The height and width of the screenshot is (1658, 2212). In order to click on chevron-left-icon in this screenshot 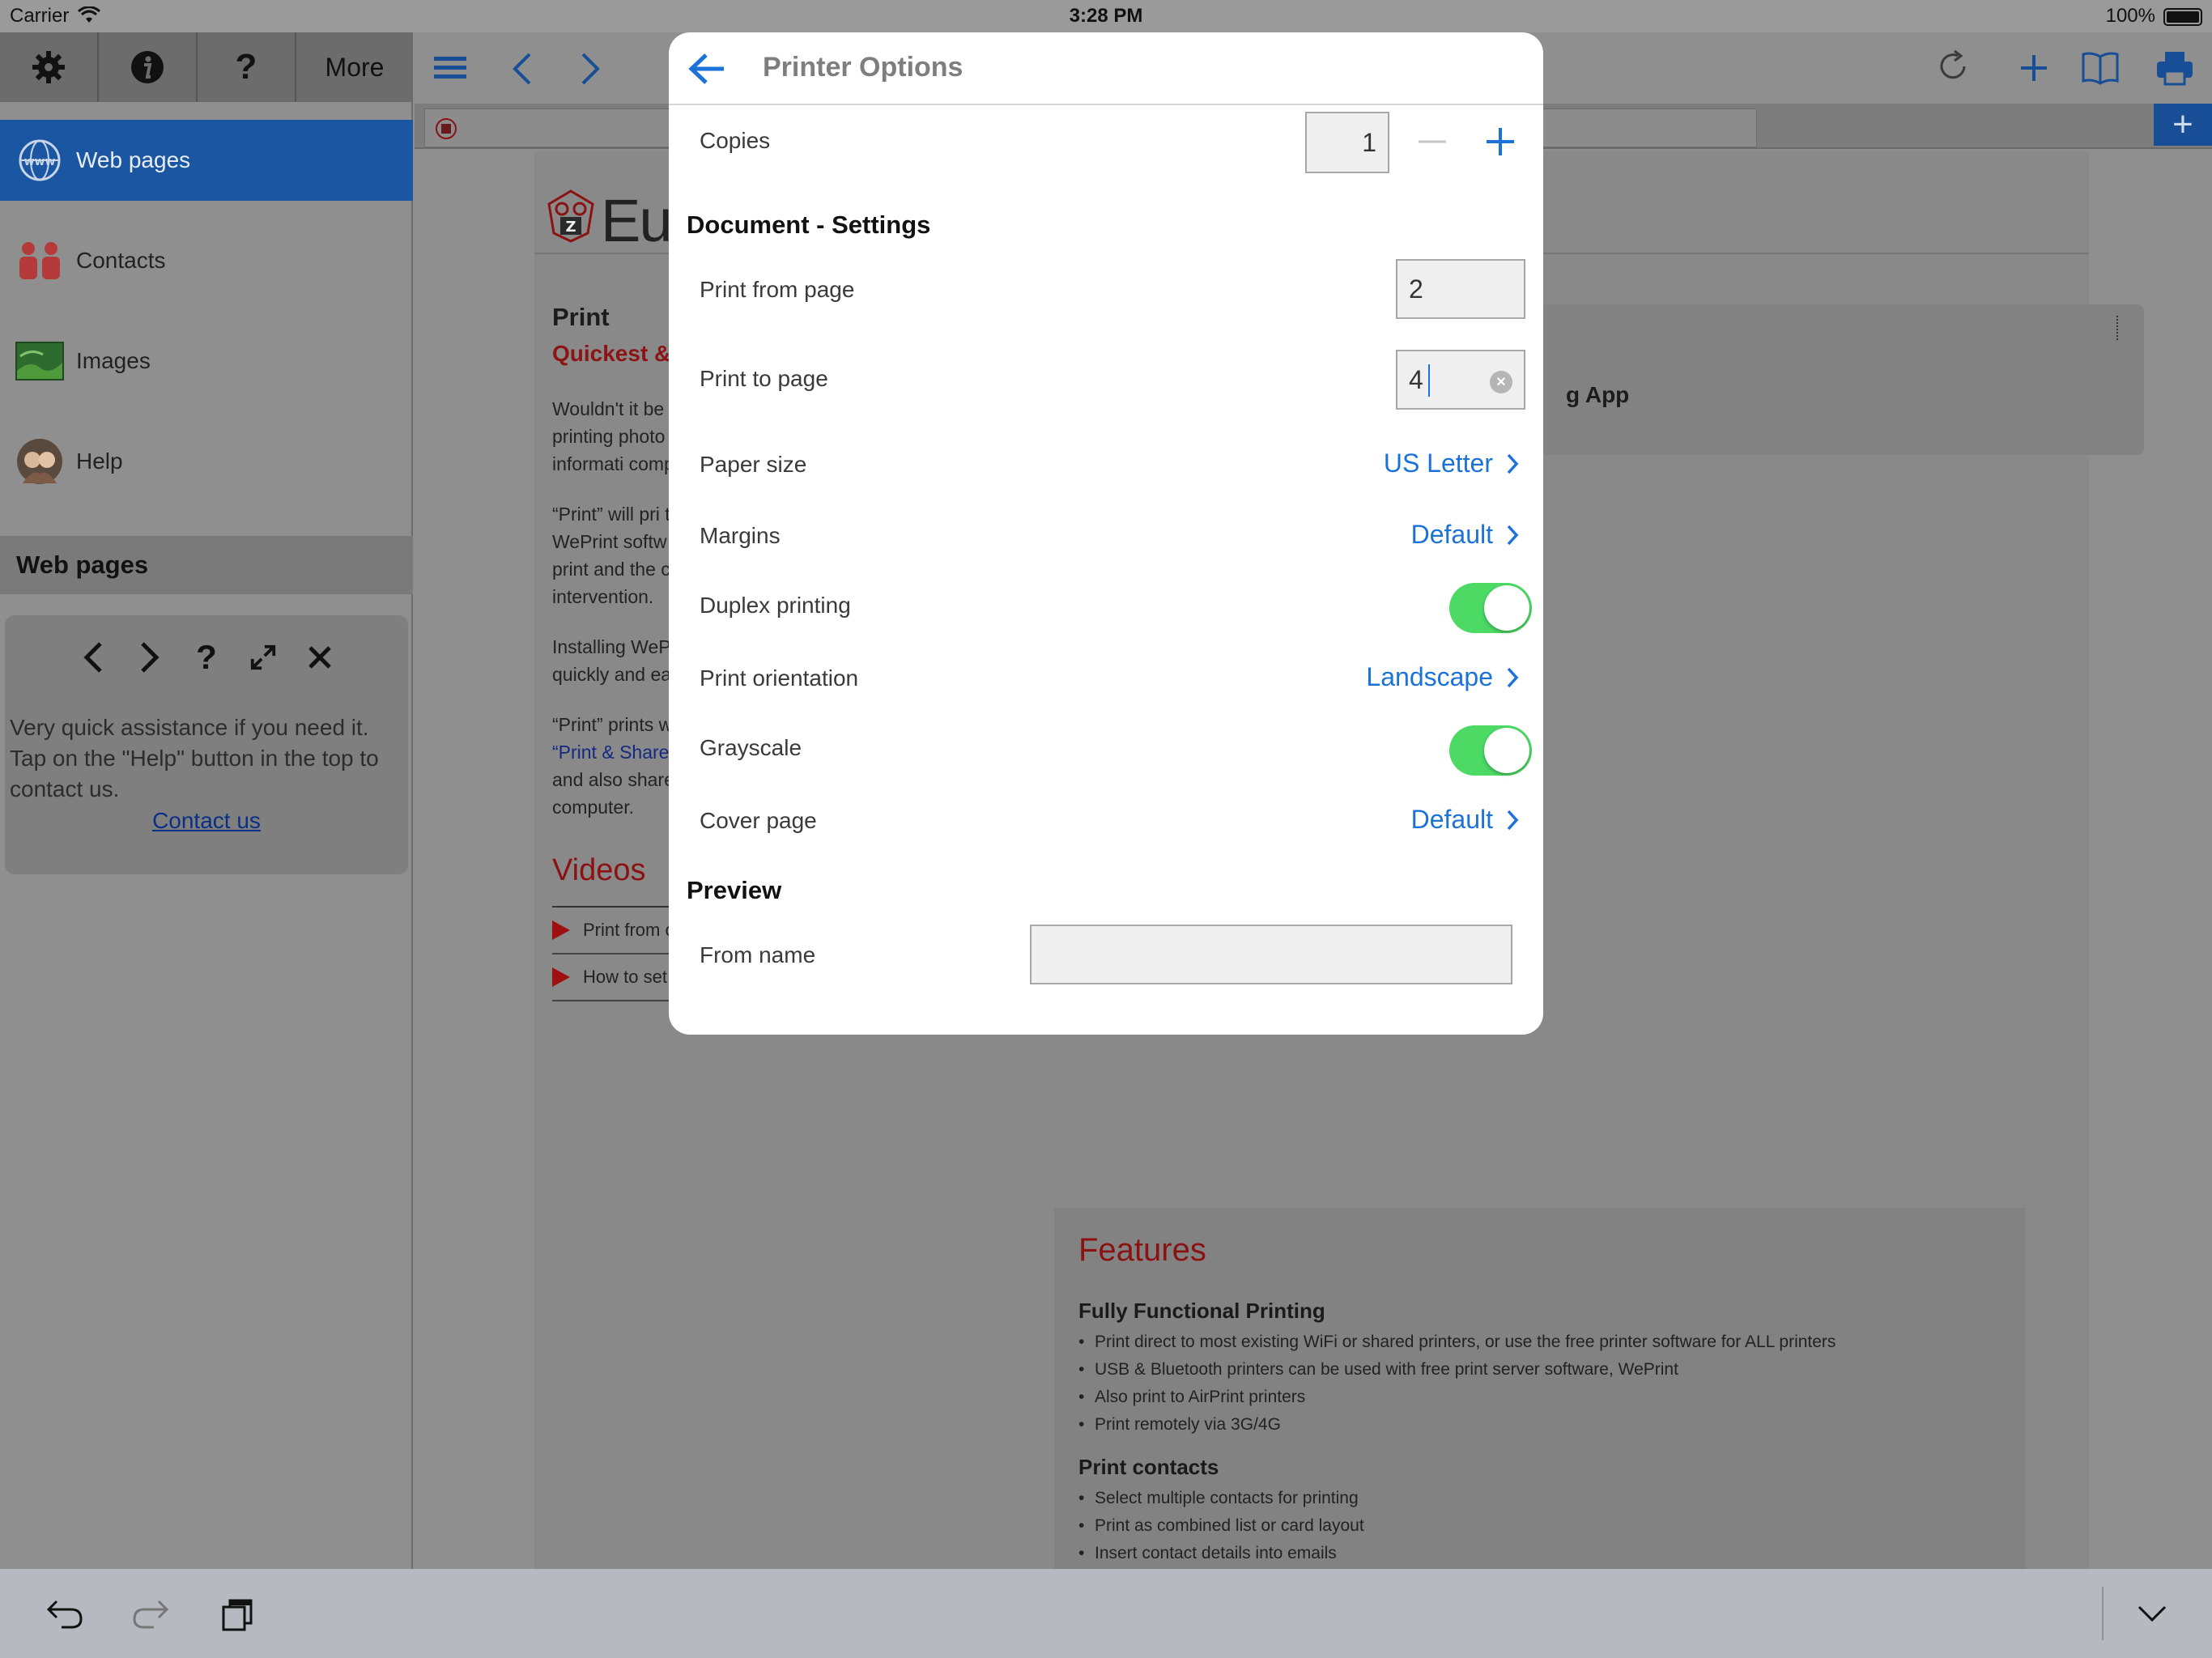, I will do `click(93, 657)`.